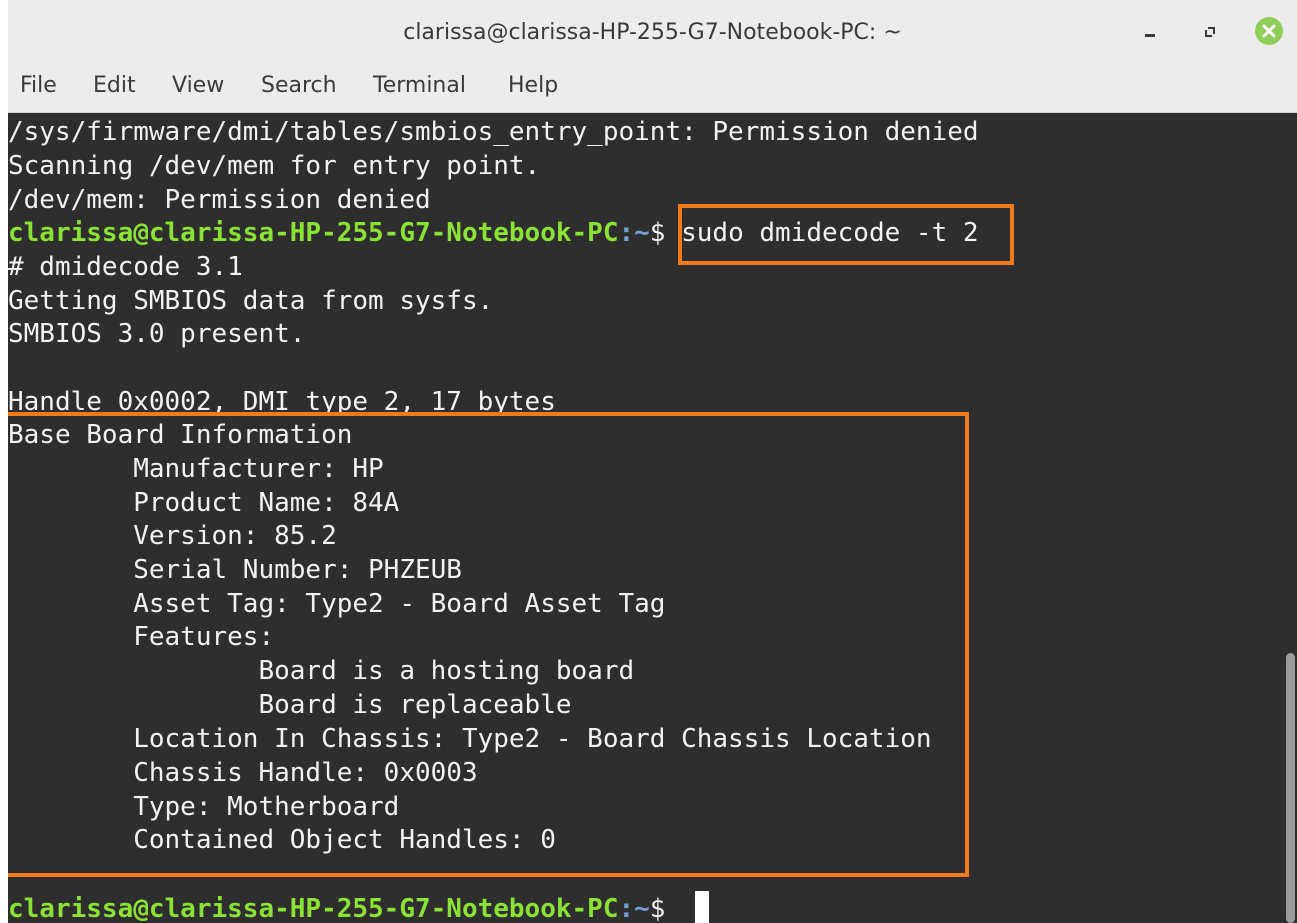 The image size is (1297, 923). Describe the element at coordinates (282, 402) in the screenshot. I see `output-line: Handle 0x0002, DMI type 2, 17 bytes` at that location.